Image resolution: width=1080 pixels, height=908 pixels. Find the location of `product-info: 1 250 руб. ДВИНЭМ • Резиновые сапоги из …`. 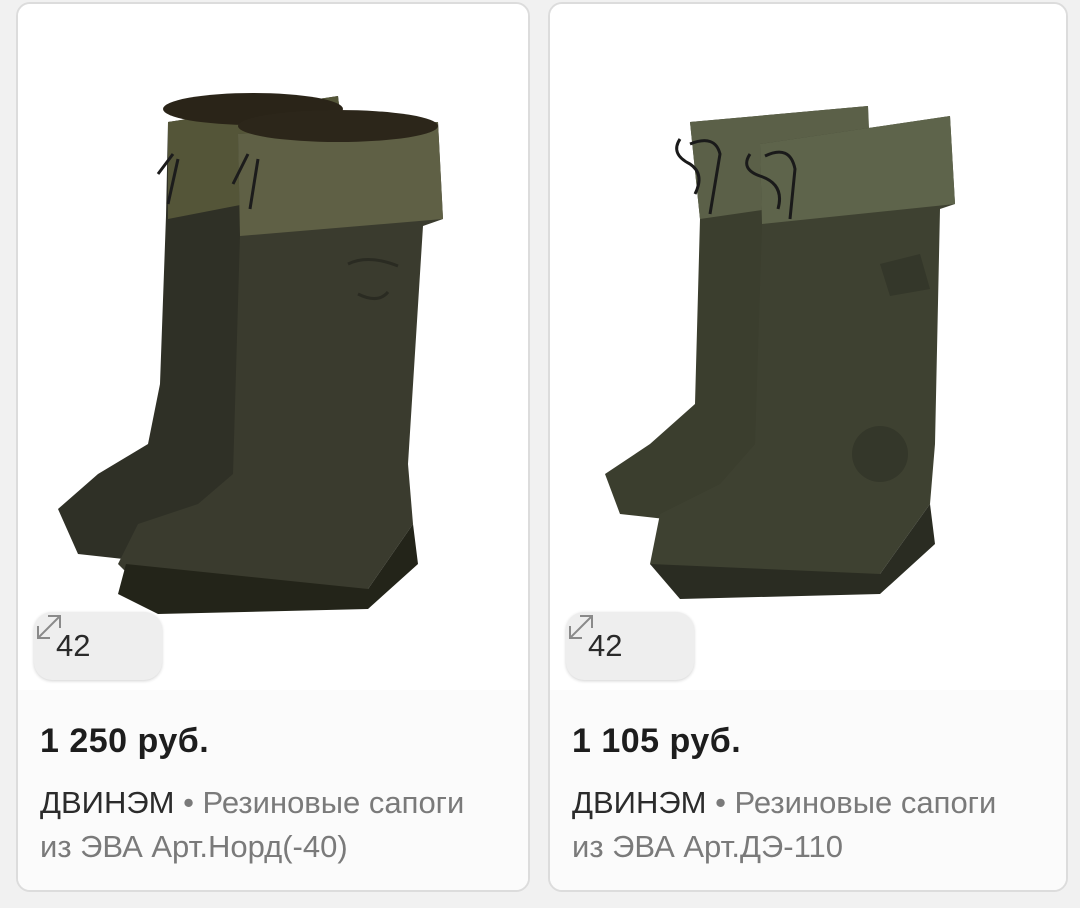

product-info: 1 250 руб. ДВИНЭМ • Резиновые сапоги из … is located at coordinates (273, 790).